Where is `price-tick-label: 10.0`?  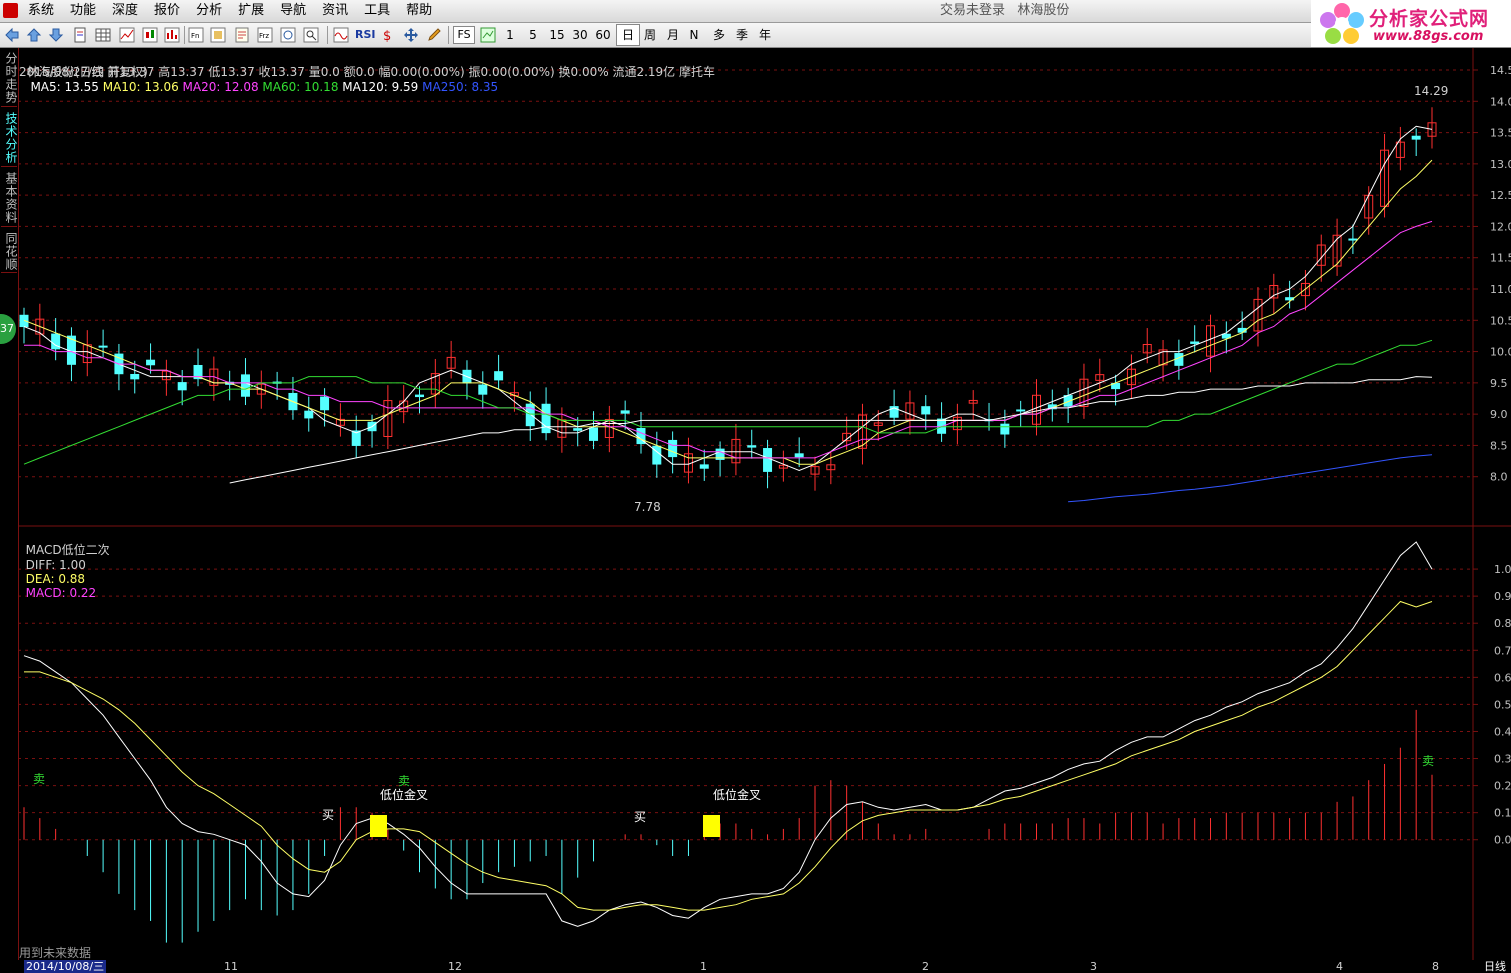
price-tick-label: 10.0 is located at coordinates (1500, 352).